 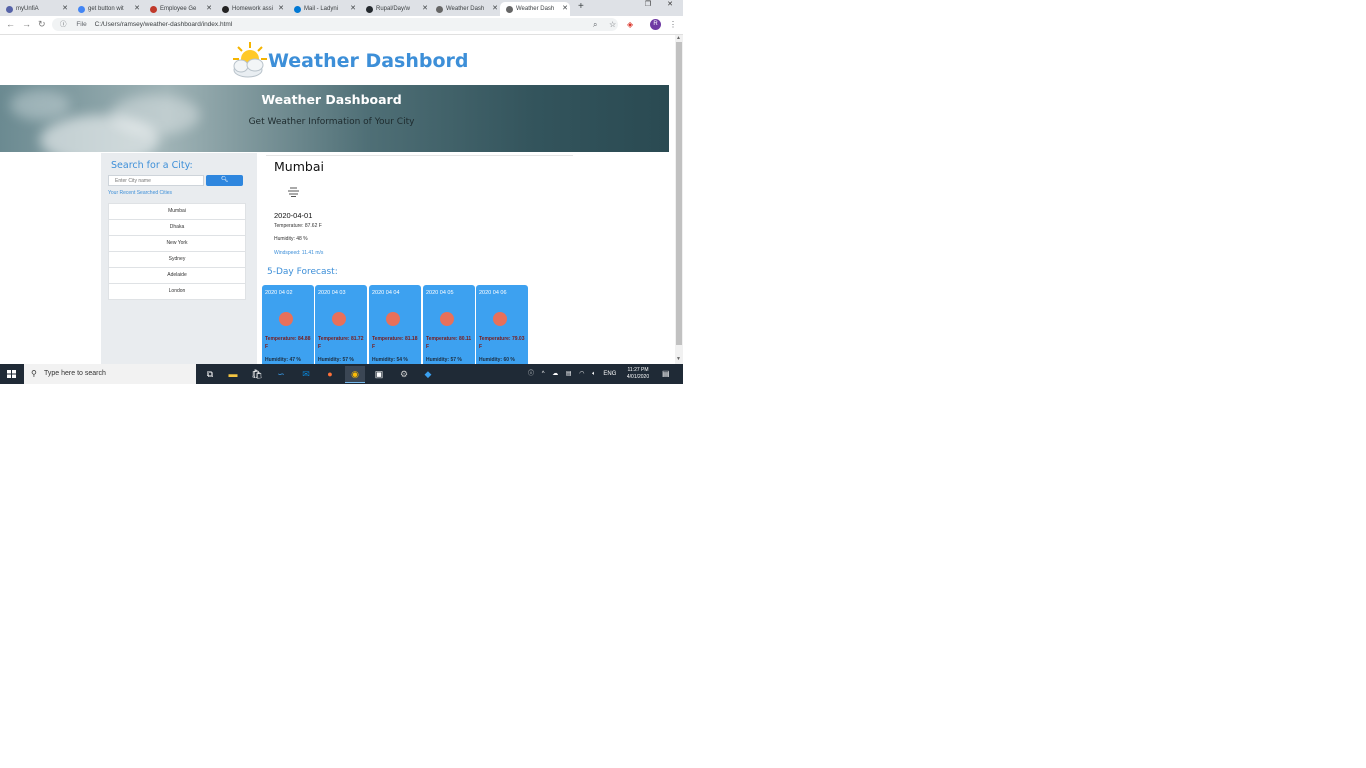 I want to click on recent-city-item: Sydney, so click(x=177, y=260).